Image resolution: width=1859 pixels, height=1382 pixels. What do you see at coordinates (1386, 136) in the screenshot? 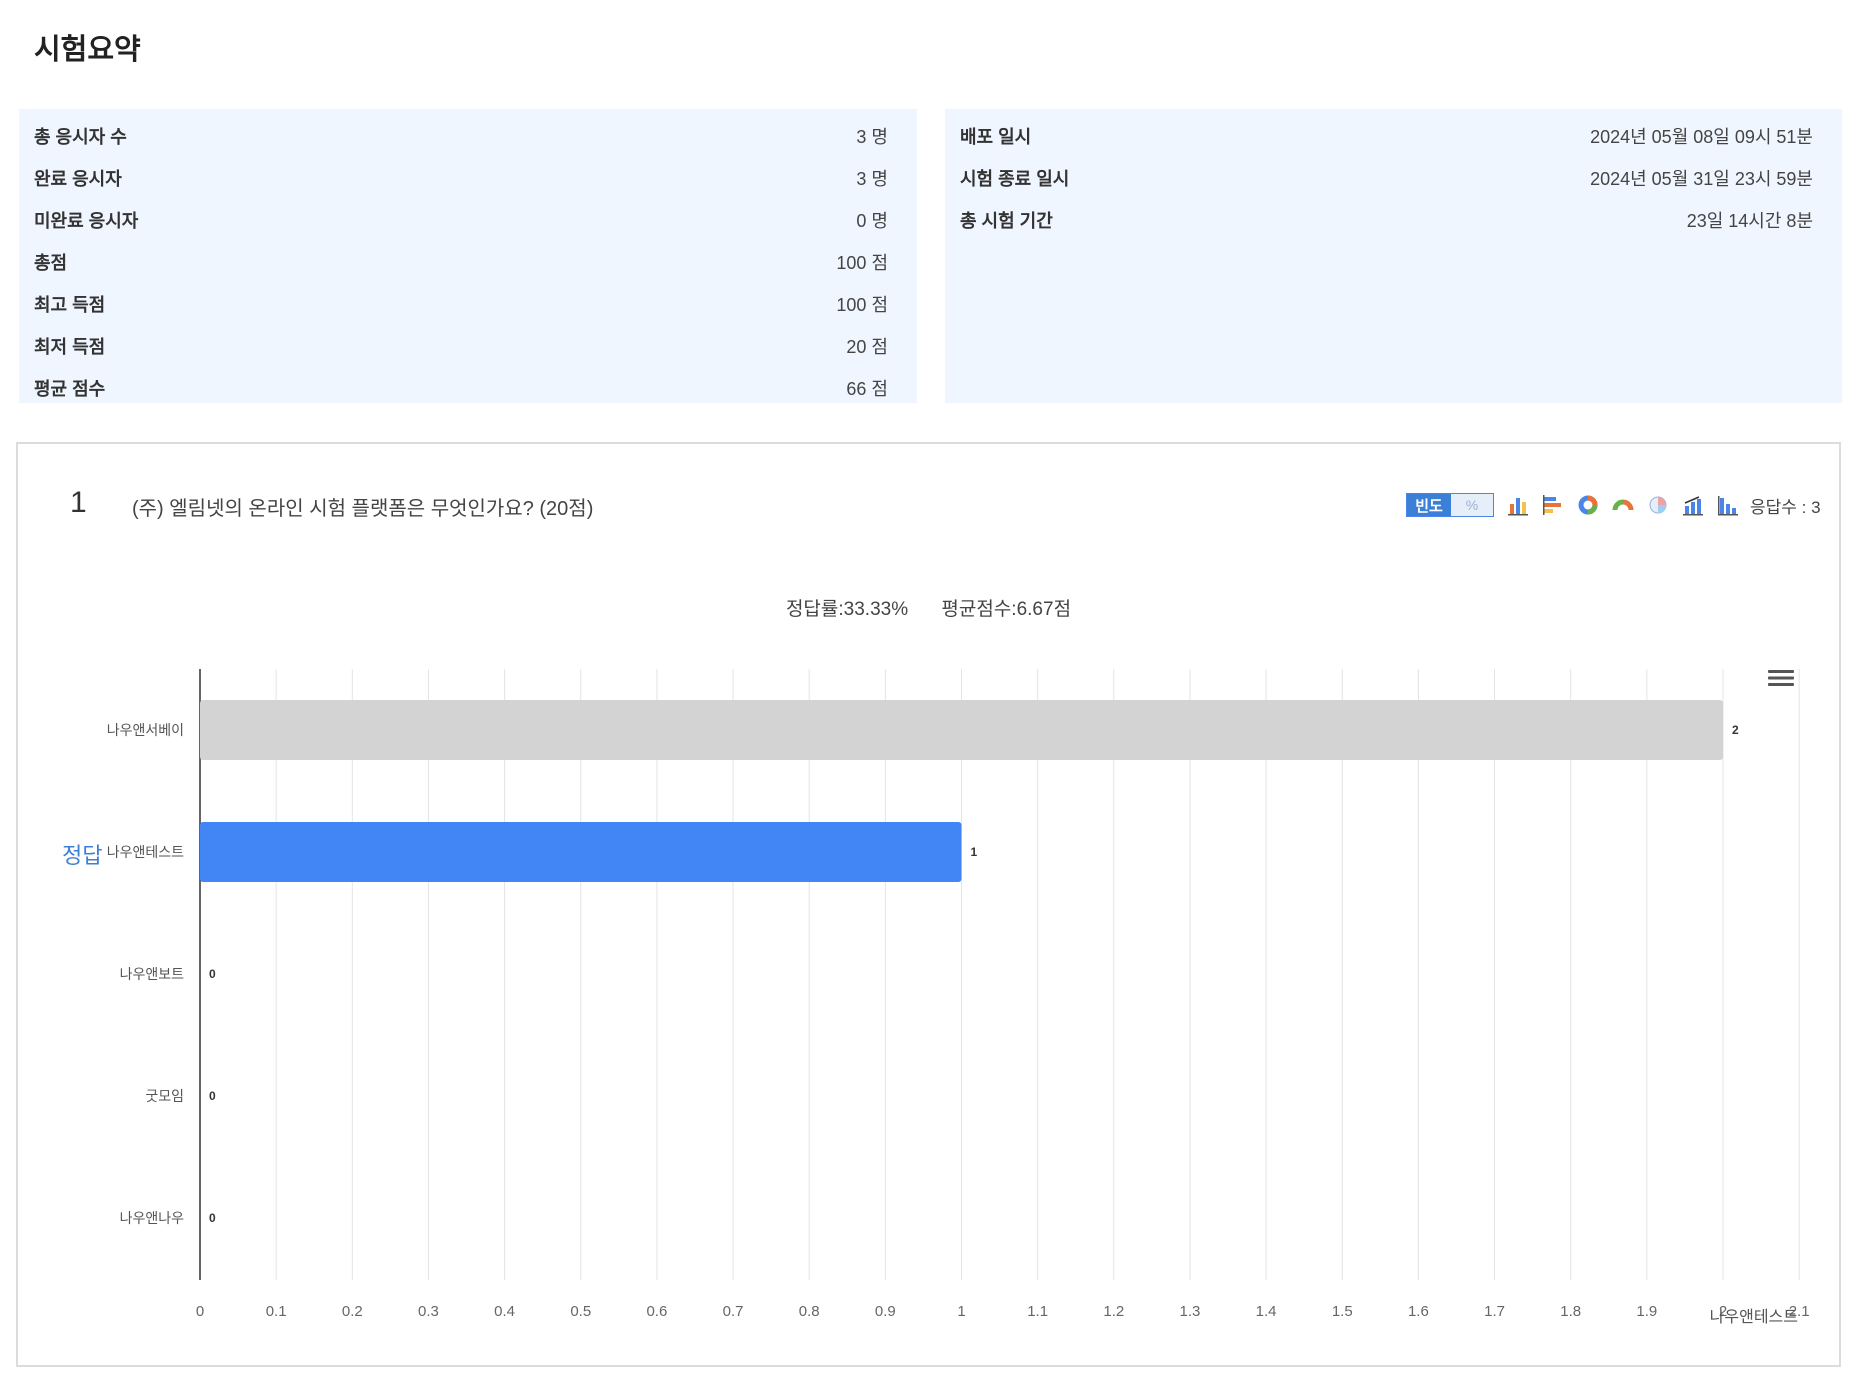
I see `summary-row: 배포 일시 2024년 05월 08일 09시 51분` at bounding box center [1386, 136].